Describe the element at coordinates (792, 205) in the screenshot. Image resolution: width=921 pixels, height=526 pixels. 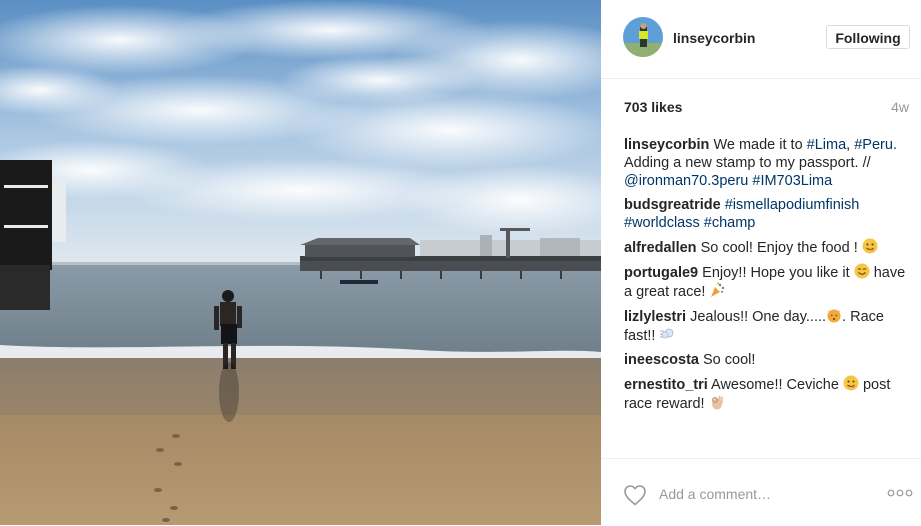
I see `hashtag-link: #ismellapodiumfinish` at that location.